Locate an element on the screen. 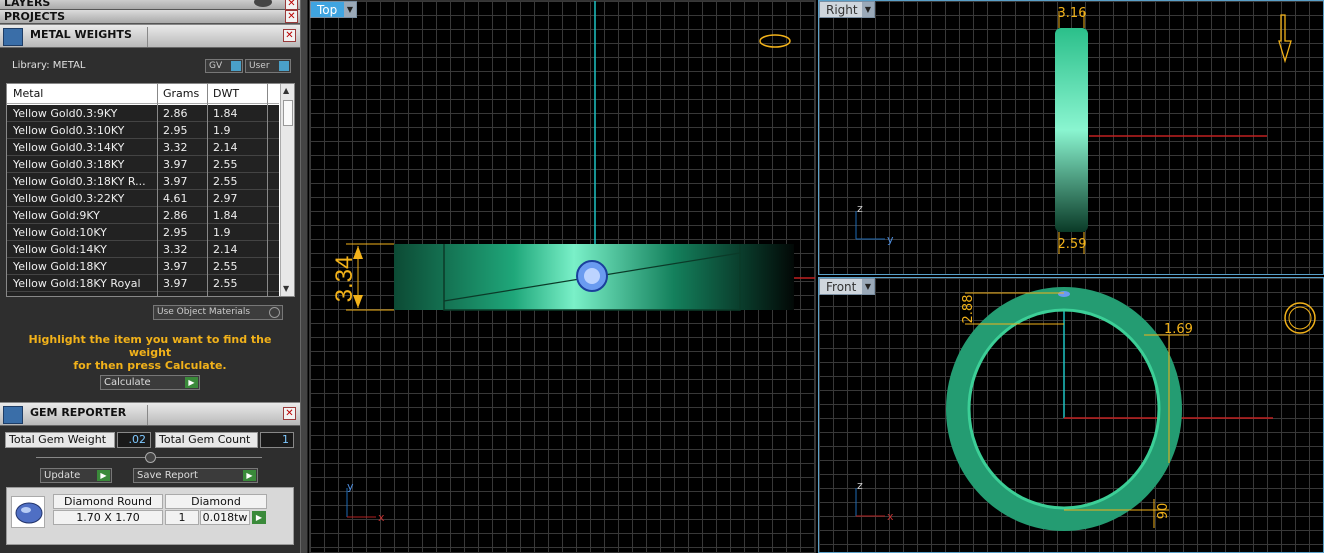 This screenshot has height=553, width=1324. table-row: Yellow Gold:10KY 2.95 1.9 is located at coordinates (143, 232).